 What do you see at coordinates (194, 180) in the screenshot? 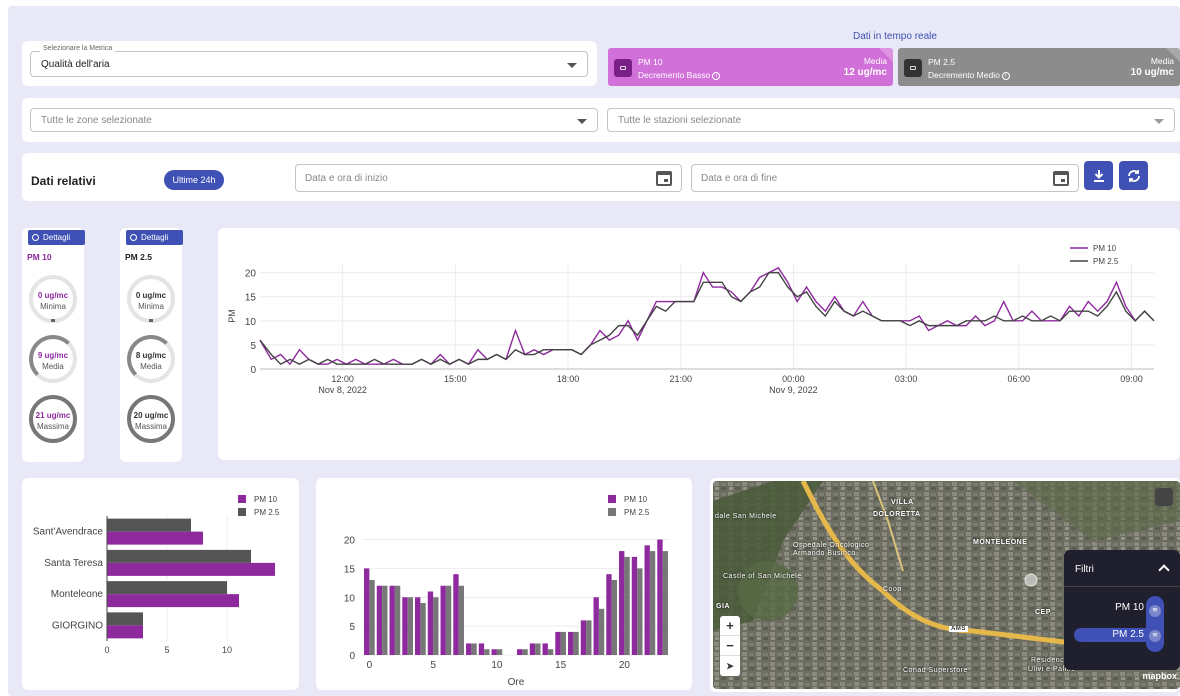
I see `ultime-24h-chip: Ultime 24h` at bounding box center [194, 180].